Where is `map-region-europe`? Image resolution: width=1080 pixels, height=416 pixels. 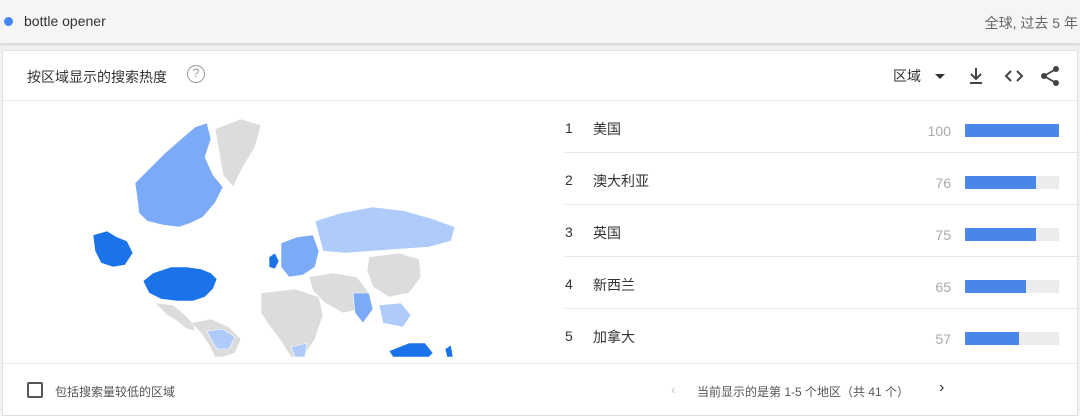
map-region-europe is located at coordinates (300, 256).